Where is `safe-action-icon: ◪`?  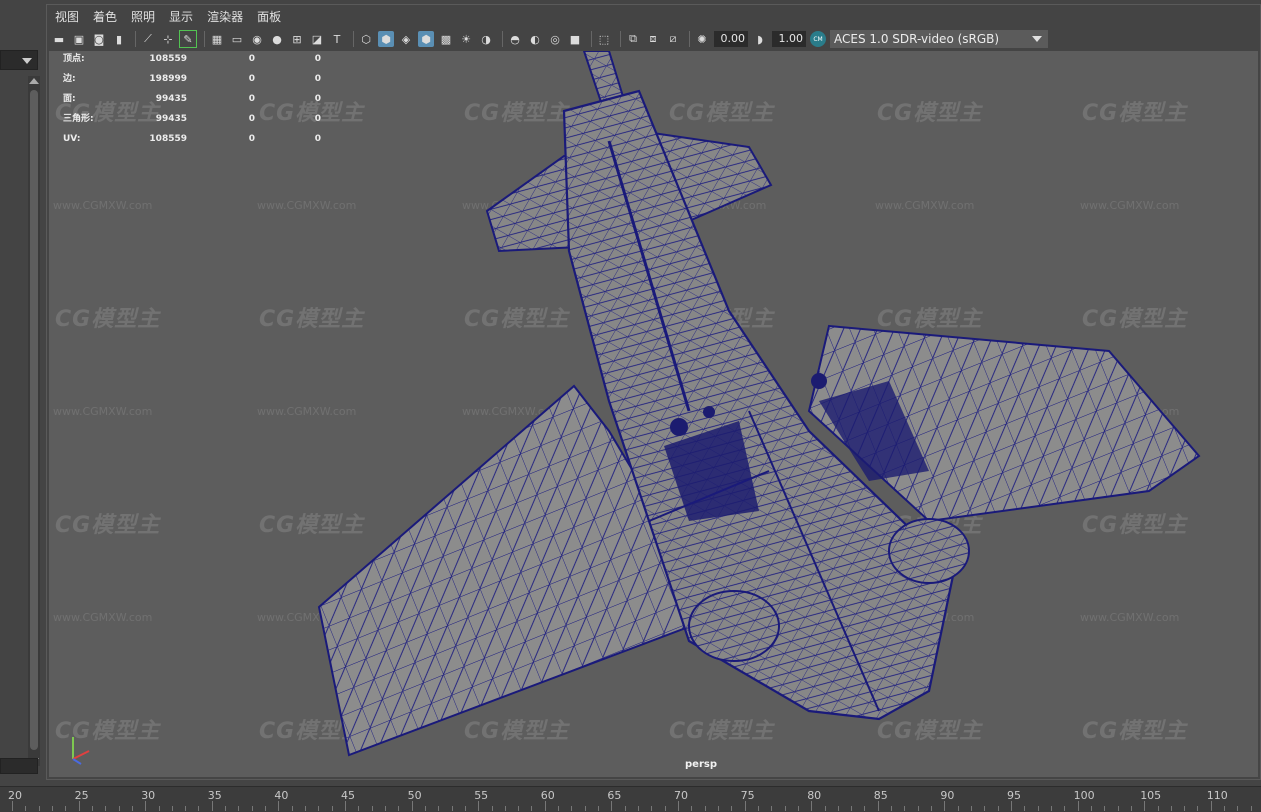
safe-action-icon: ◪ is located at coordinates (317, 39).